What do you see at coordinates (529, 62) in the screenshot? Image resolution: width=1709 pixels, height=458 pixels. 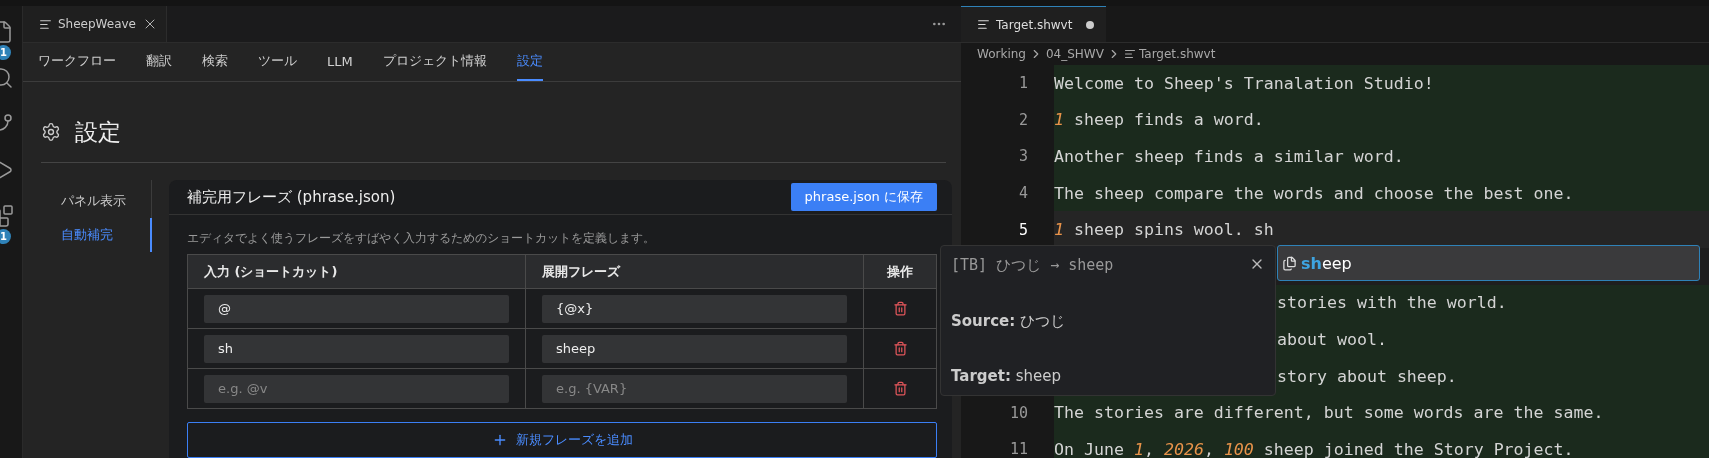 I see `nav-tab: 設定` at bounding box center [529, 62].